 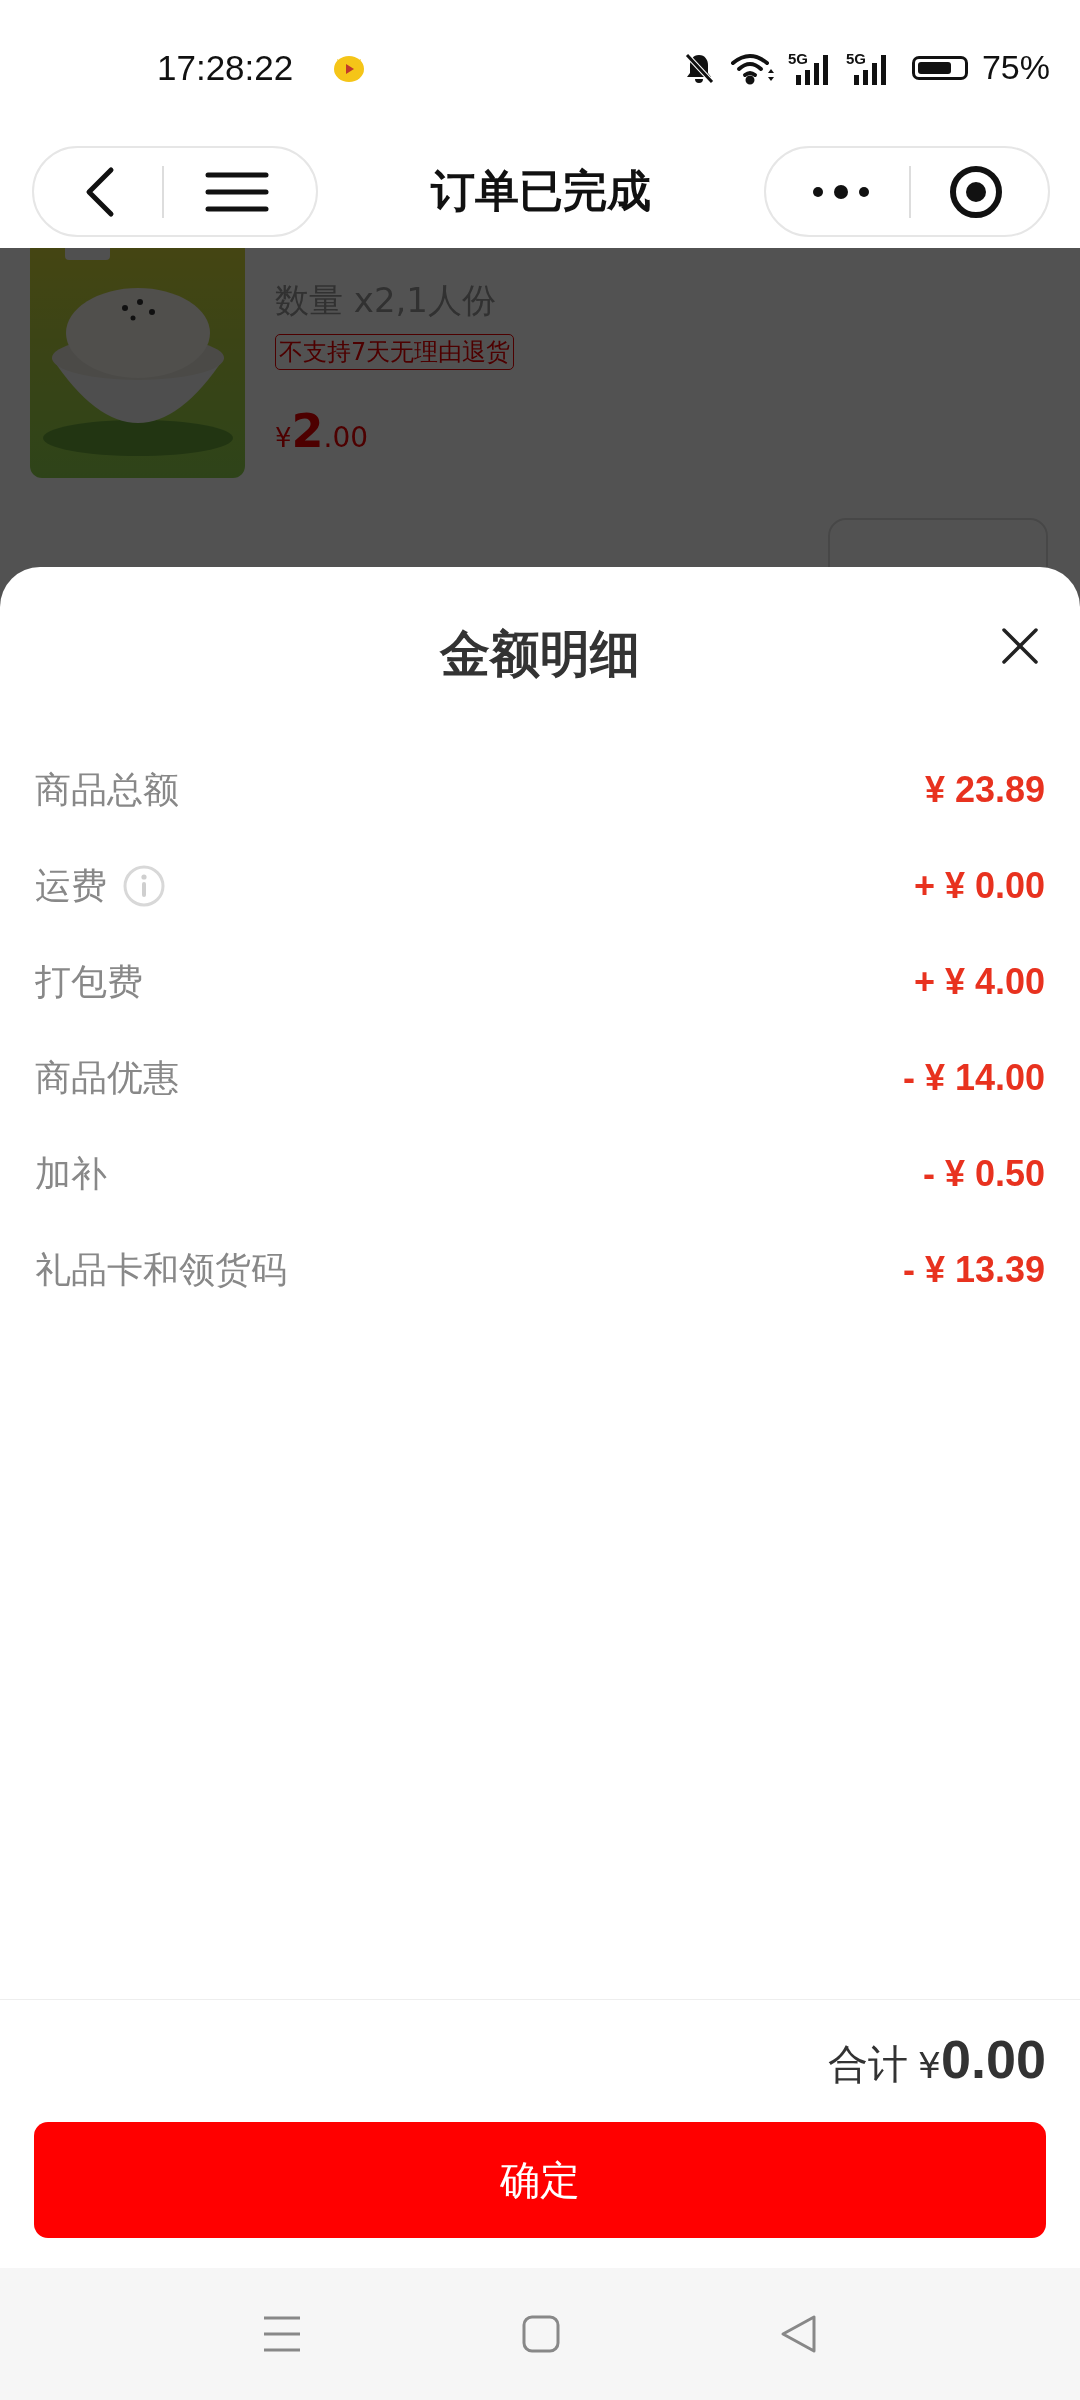 What do you see at coordinates (540, 654) in the screenshot?
I see `sheet-title: 金额明细` at bounding box center [540, 654].